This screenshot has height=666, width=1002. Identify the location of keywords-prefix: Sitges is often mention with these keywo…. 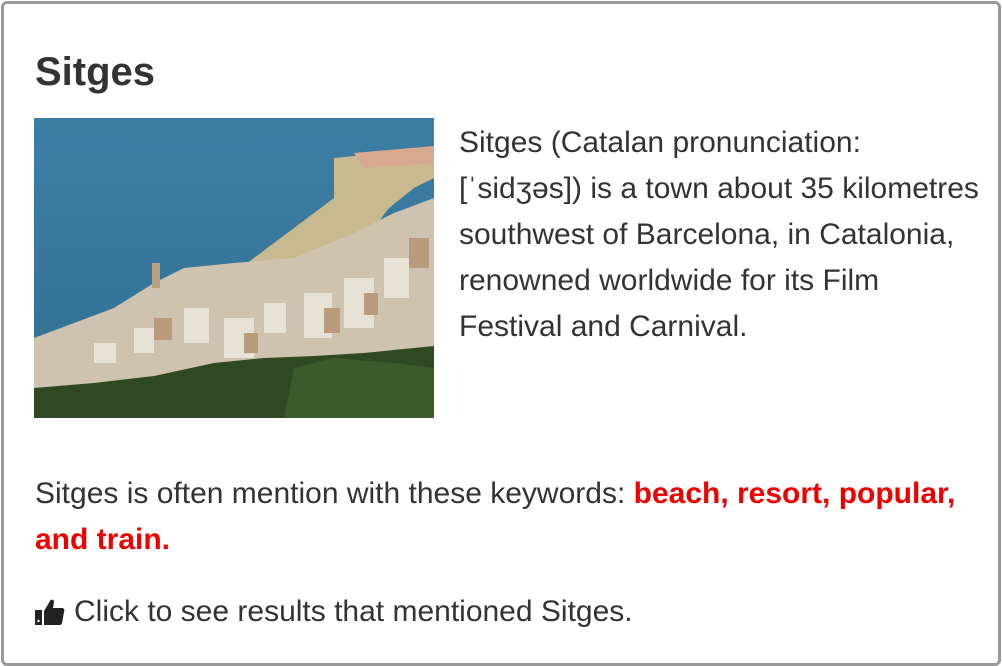
(334, 493).